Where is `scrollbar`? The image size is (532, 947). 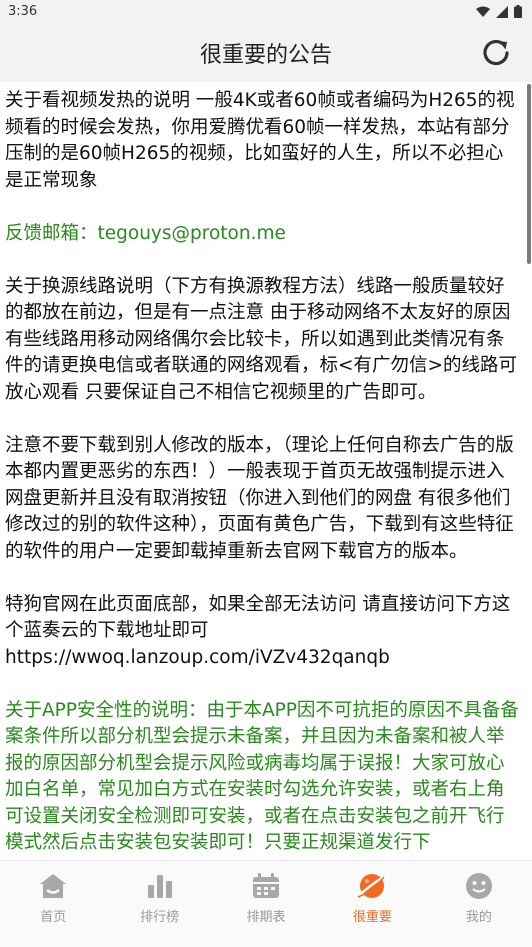 scrollbar is located at coordinates (529, 174).